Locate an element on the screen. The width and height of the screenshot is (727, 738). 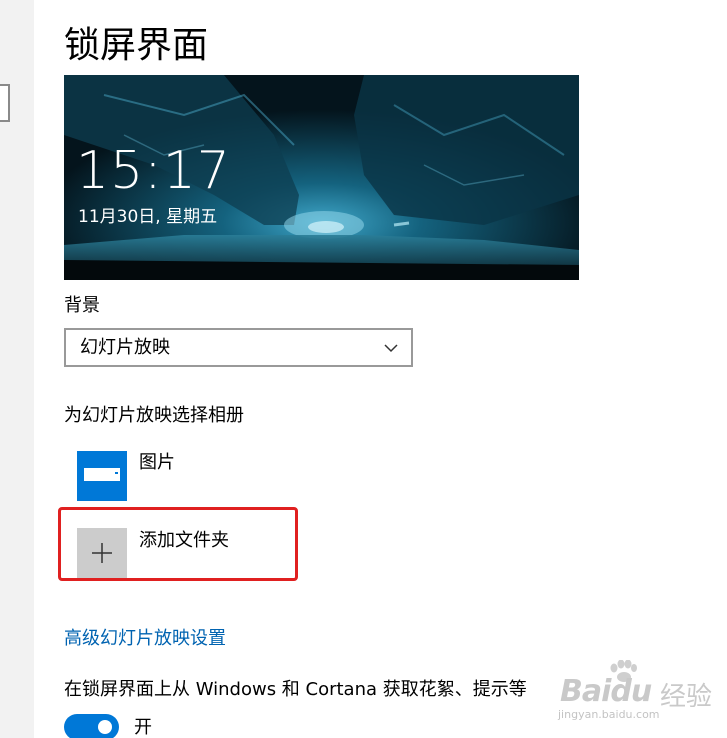
background-dropdown: 幻灯片放映 is located at coordinates (238, 347).